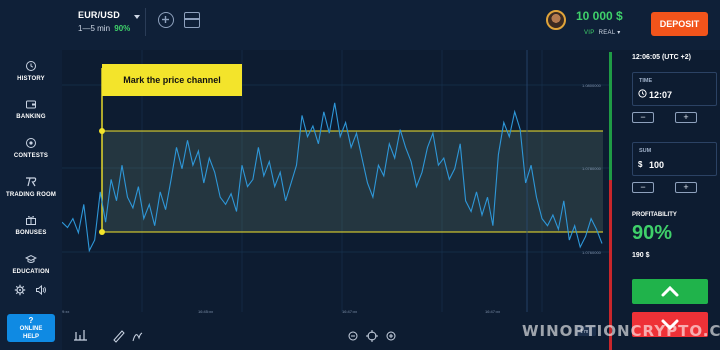  Describe the element at coordinates (674, 89) in the screenshot. I see `time-field: TIME 12:07` at that location.